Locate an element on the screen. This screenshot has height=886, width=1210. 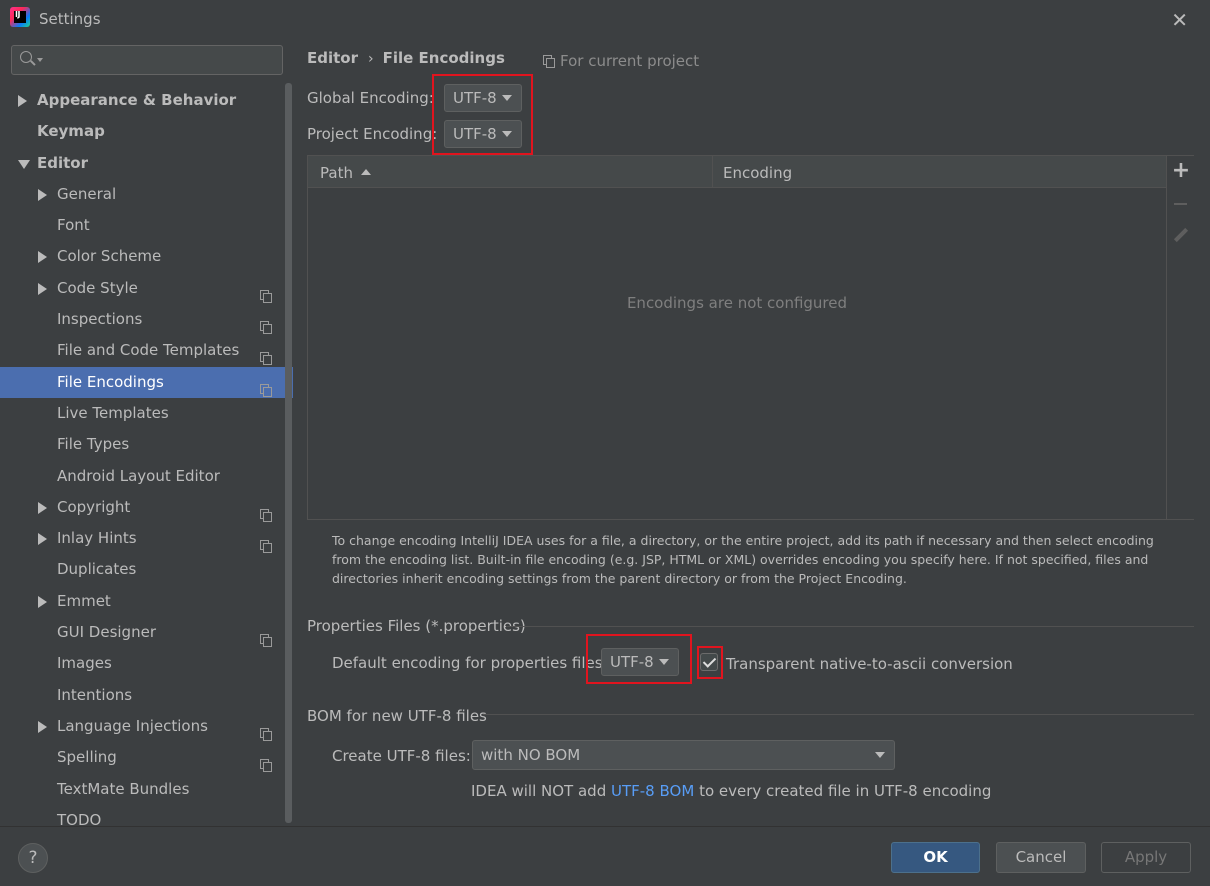
project-encoding-dropdown: UTF-8 is located at coordinates (483, 134).